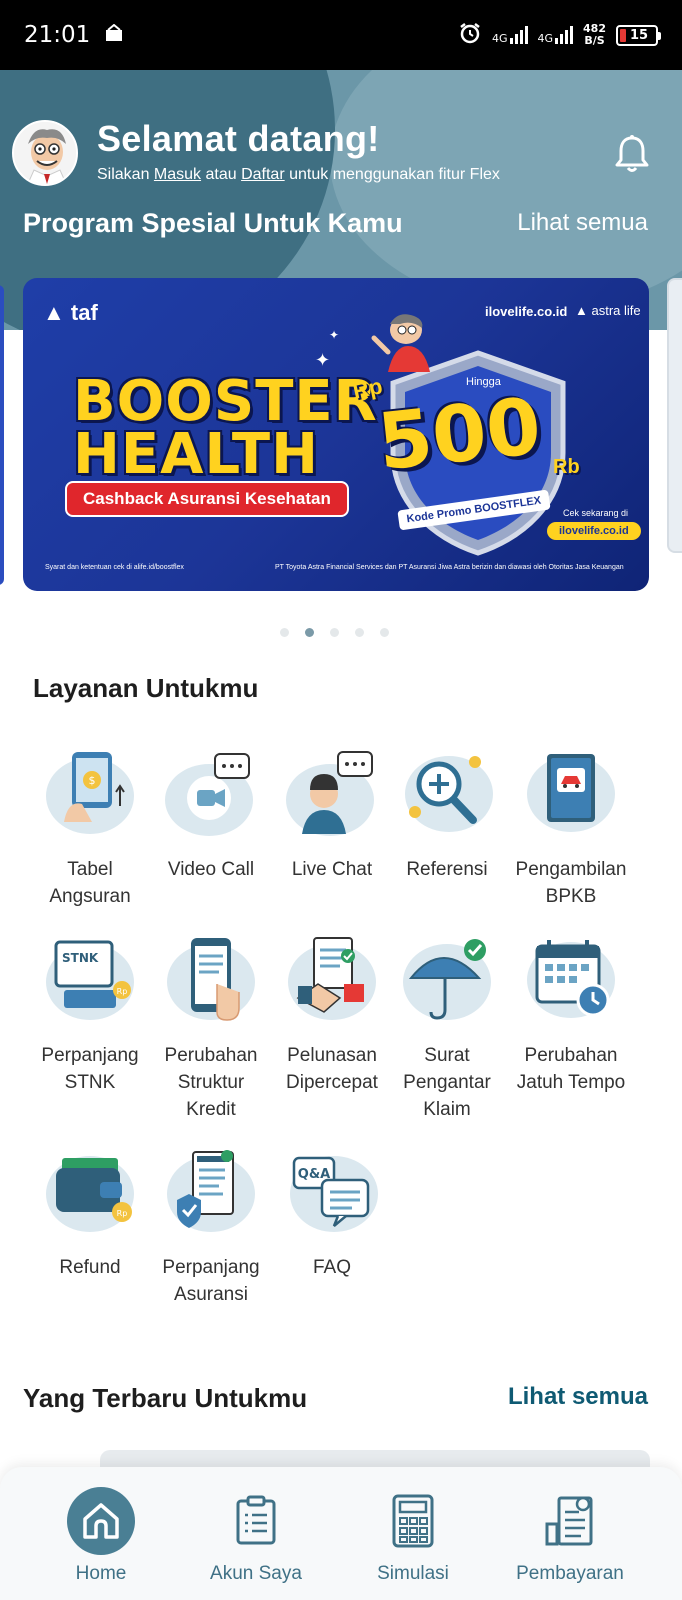  Describe the element at coordinates (2, 435) in the screenshot. I see `carousel-prev-peek` at that location.